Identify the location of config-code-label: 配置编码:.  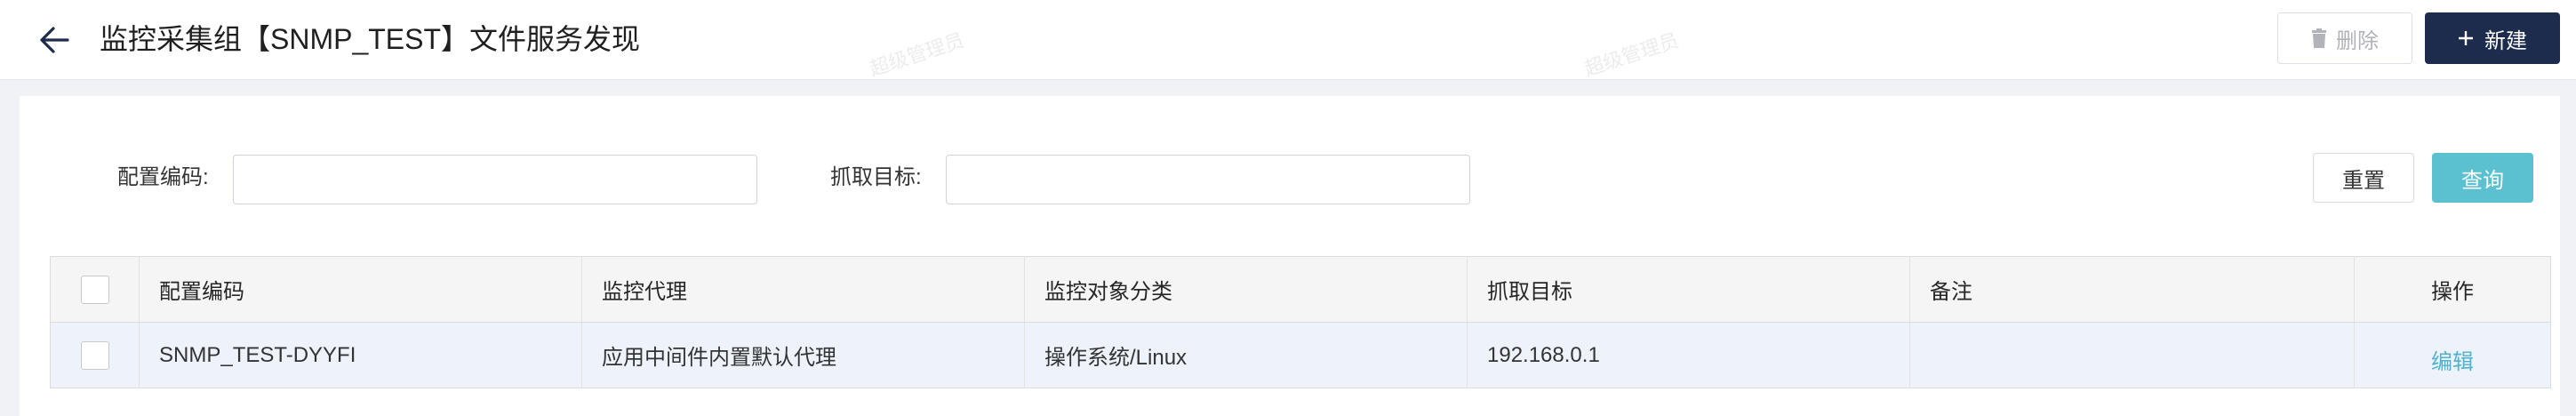
(163, 177).